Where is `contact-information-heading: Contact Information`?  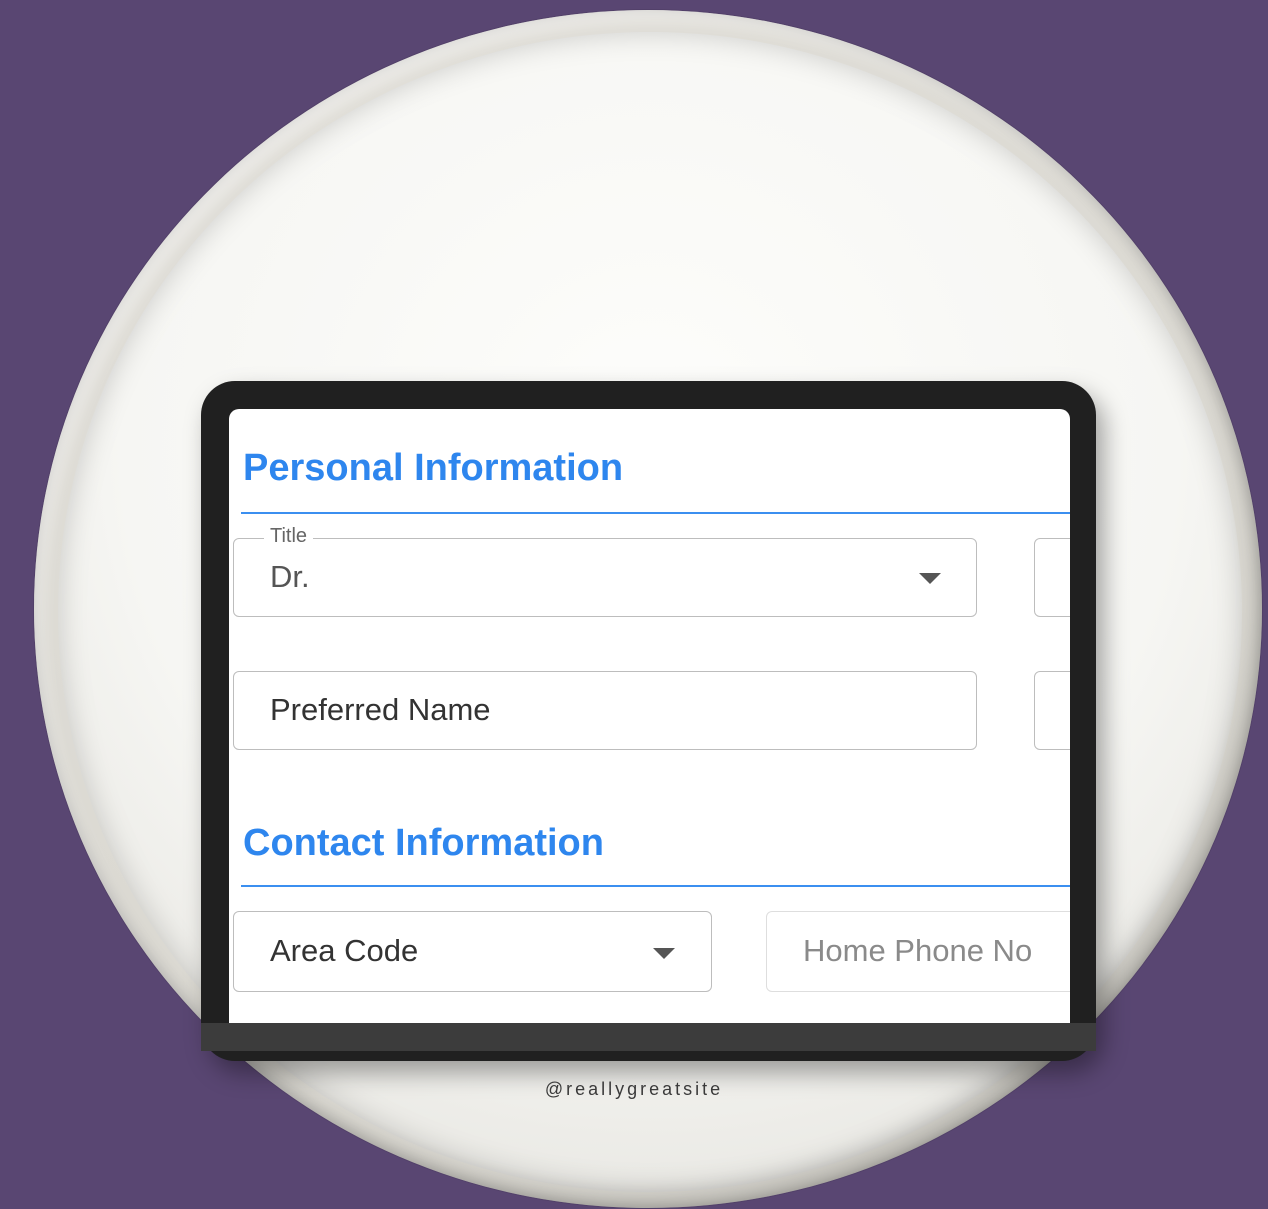 contact-information-heading: Contact Information is located at coordinates (423, 843).